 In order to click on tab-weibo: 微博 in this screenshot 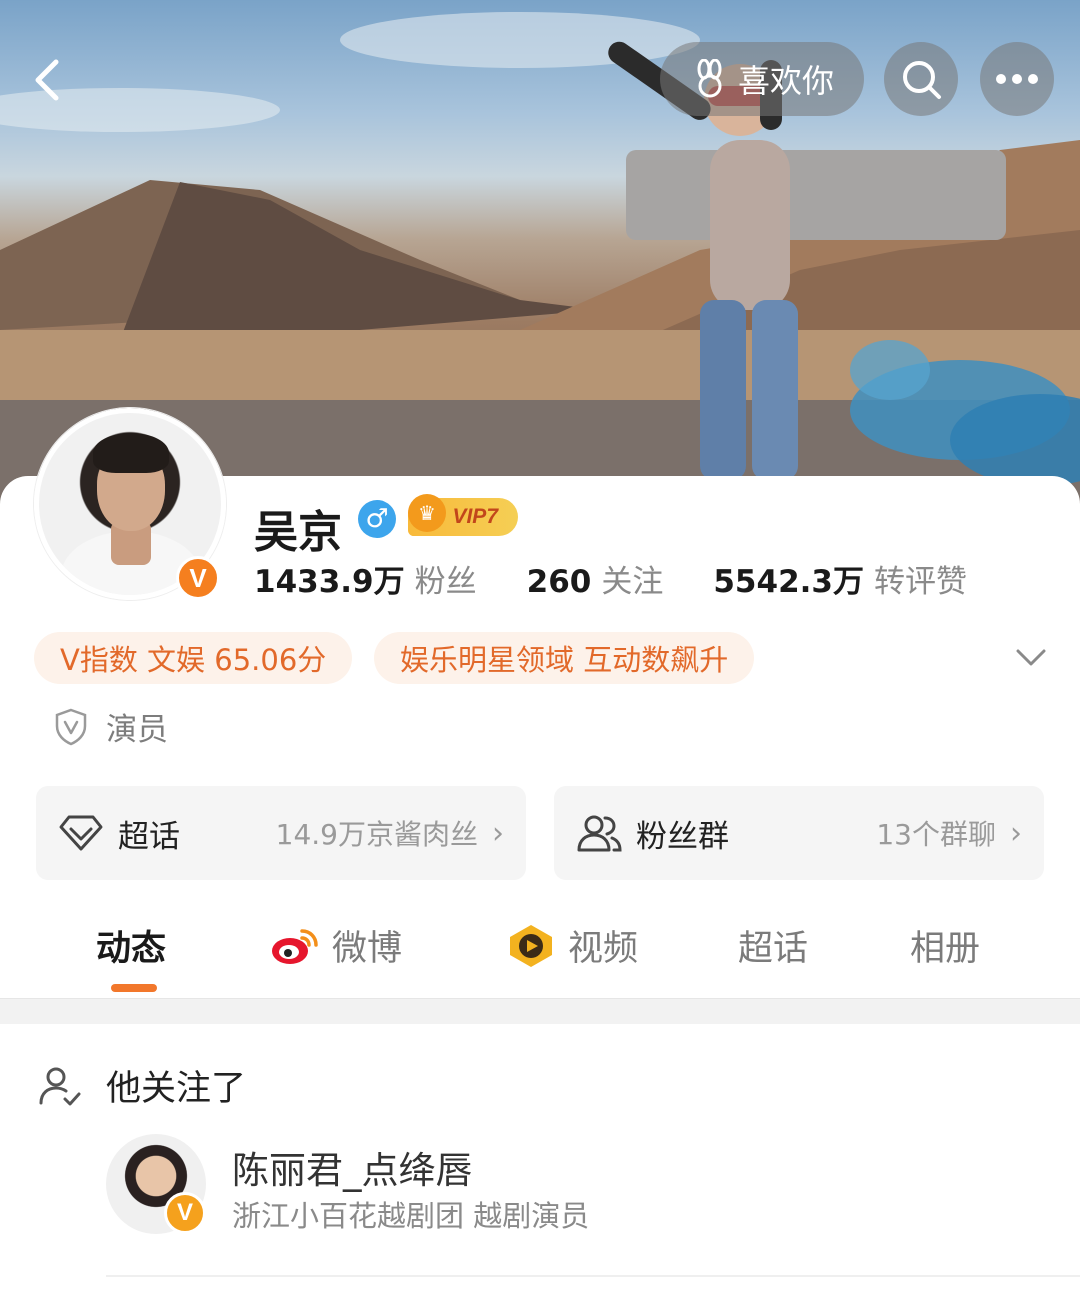, I will do `click(336, 945)`.